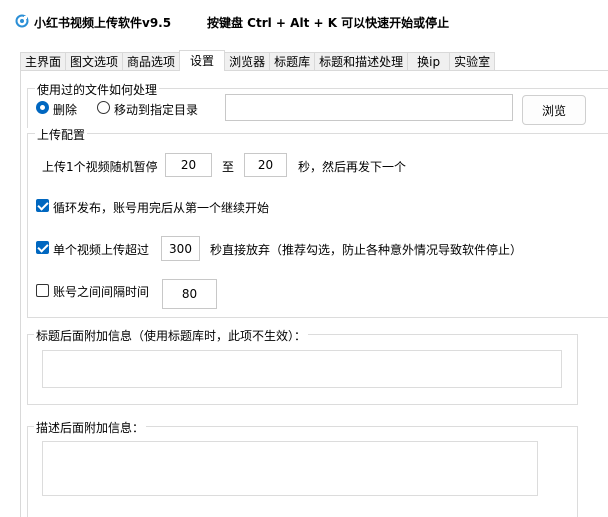 The height and width of the screenshot is (517, 608). Describe the element at coordinates (94, 61) in the screenshot. I see `tab-image-text-options: 图文选项` at that location.